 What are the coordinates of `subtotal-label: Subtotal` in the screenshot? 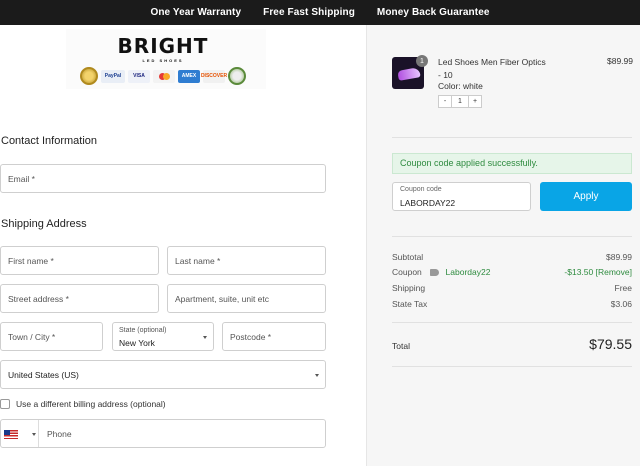 It's located at (408, 257).